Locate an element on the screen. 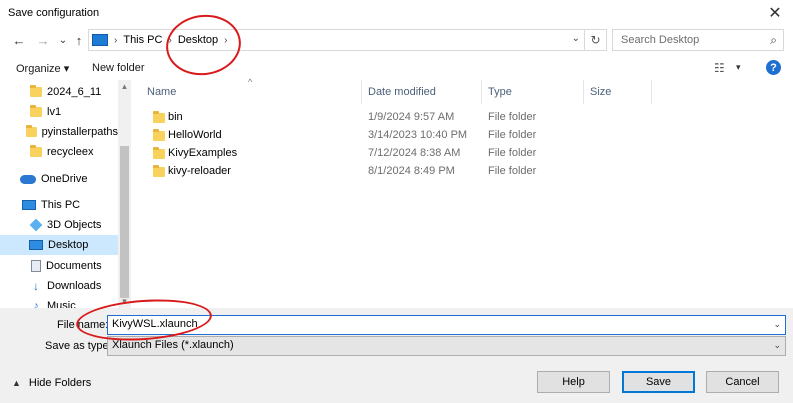 This screenshot has width=793, height=403. nav-item-music: ♪ Music is located at coordinates (59, 302).